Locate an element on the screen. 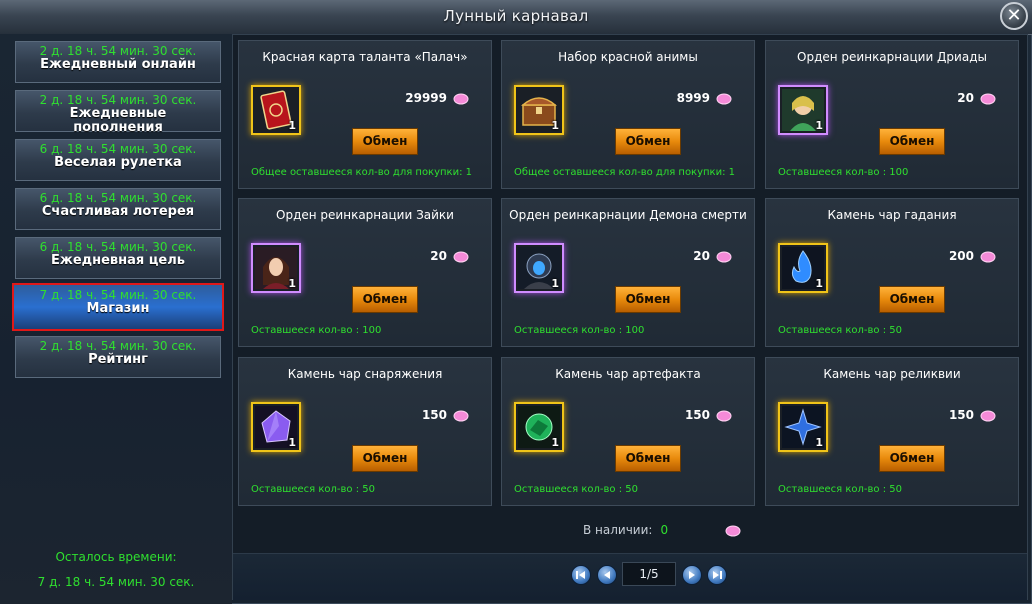 This screenshot has height=604, width=1032. item-name: Красная карта таланта «Палач» is located at coordinates (365, 57).